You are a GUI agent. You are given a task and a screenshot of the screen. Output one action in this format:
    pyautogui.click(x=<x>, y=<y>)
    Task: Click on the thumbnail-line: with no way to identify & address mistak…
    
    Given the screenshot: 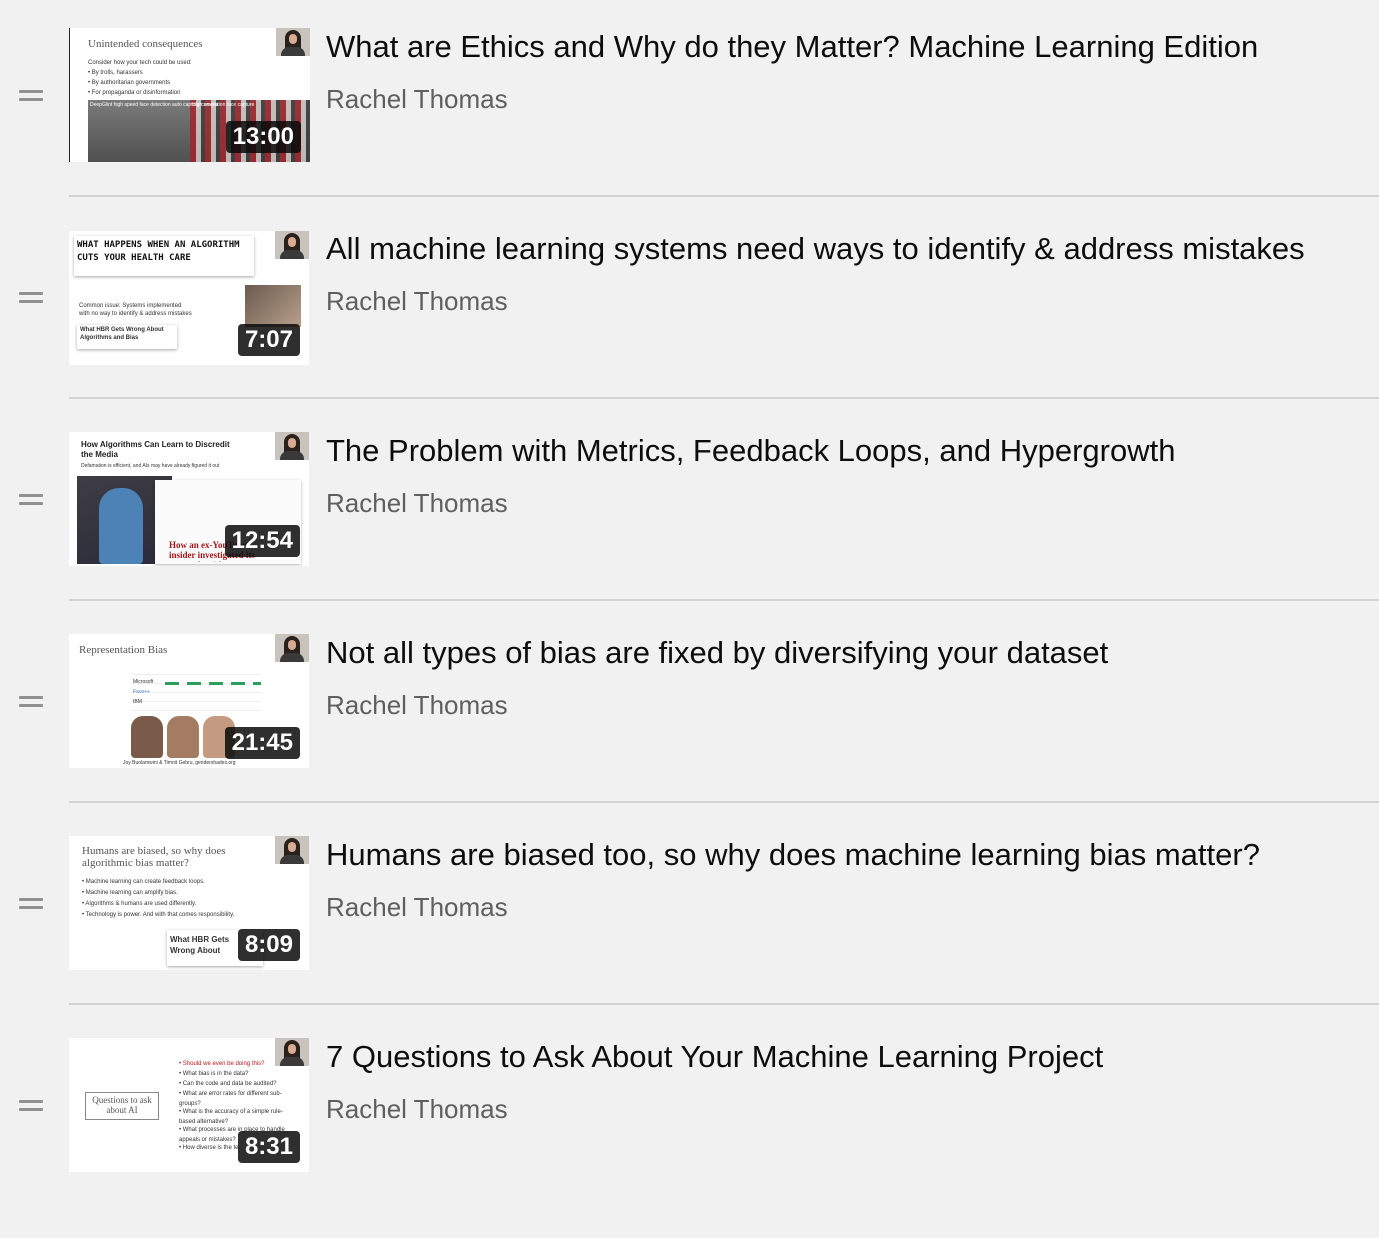 What is the action you would take?
    pyautogui.click(x=135, y=314)
    